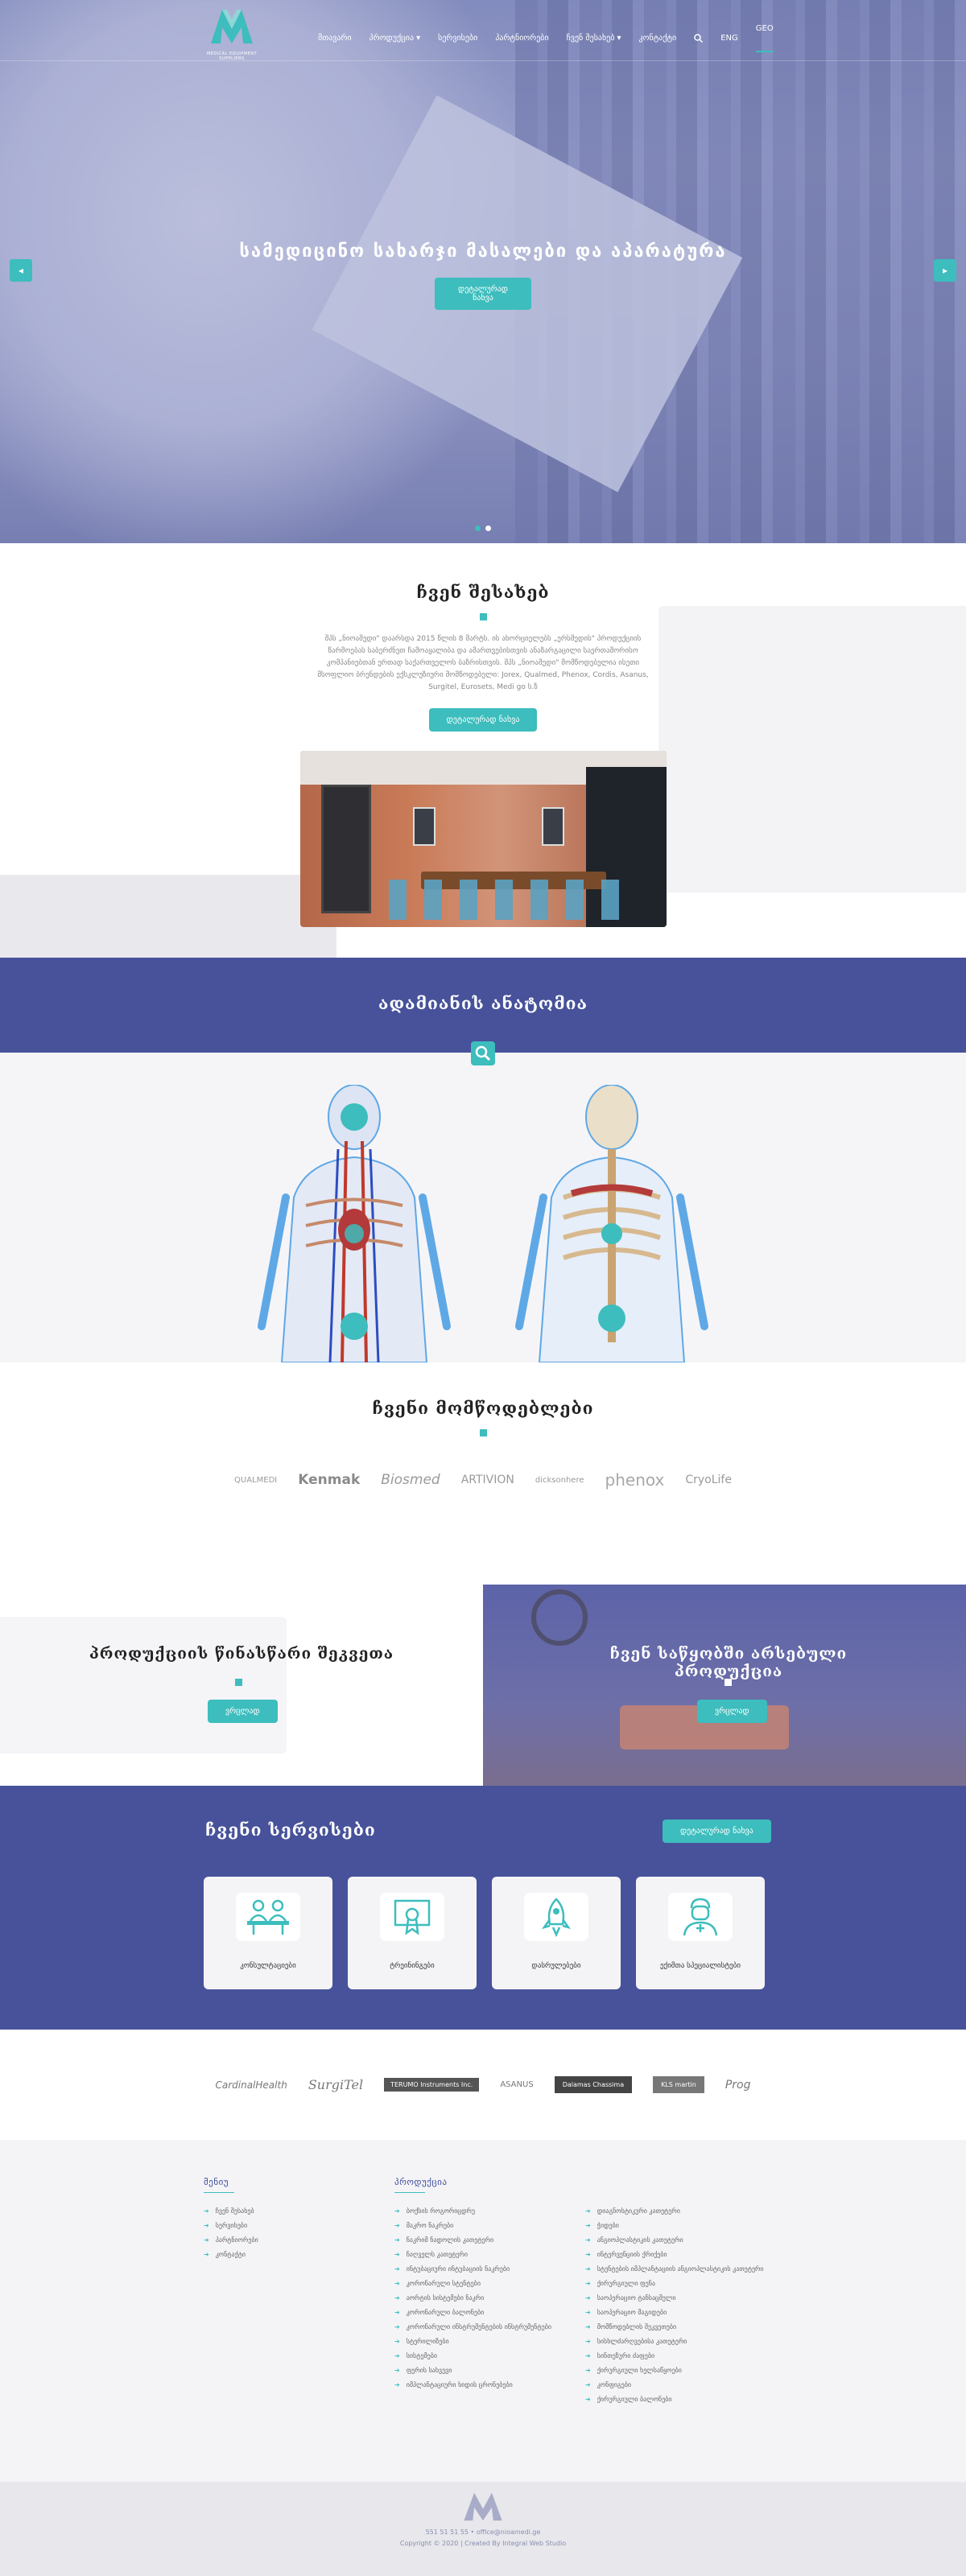 The width and height of the screenshot is (966, 2576). I want to click on supplier-logo: QUALMEDI, so click(255, 1480).